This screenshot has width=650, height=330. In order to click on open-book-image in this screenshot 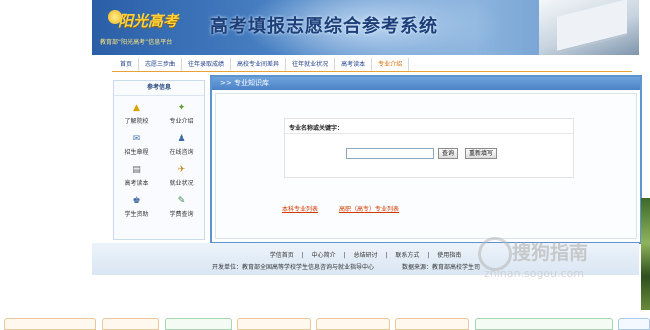, I will do `click(589, 27)`.